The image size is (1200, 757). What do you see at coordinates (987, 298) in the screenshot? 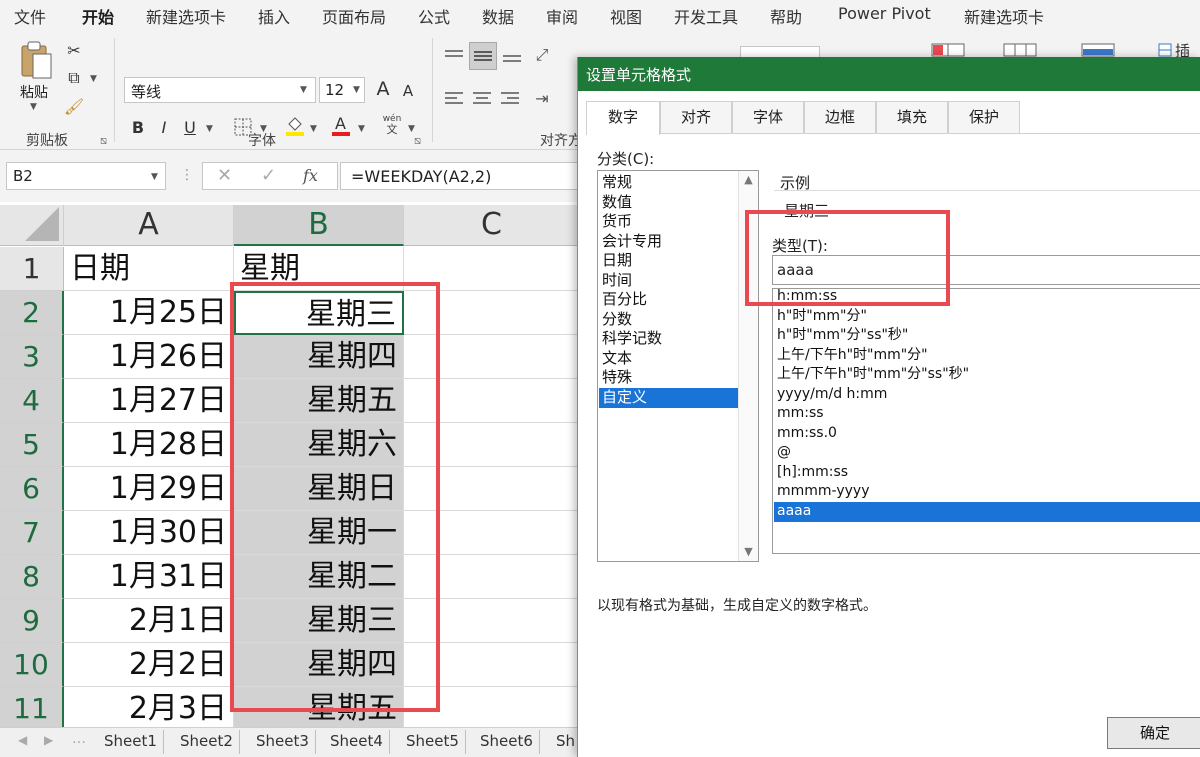
I see `type-item: h:mm:ss` at bounding box center [987, 298].